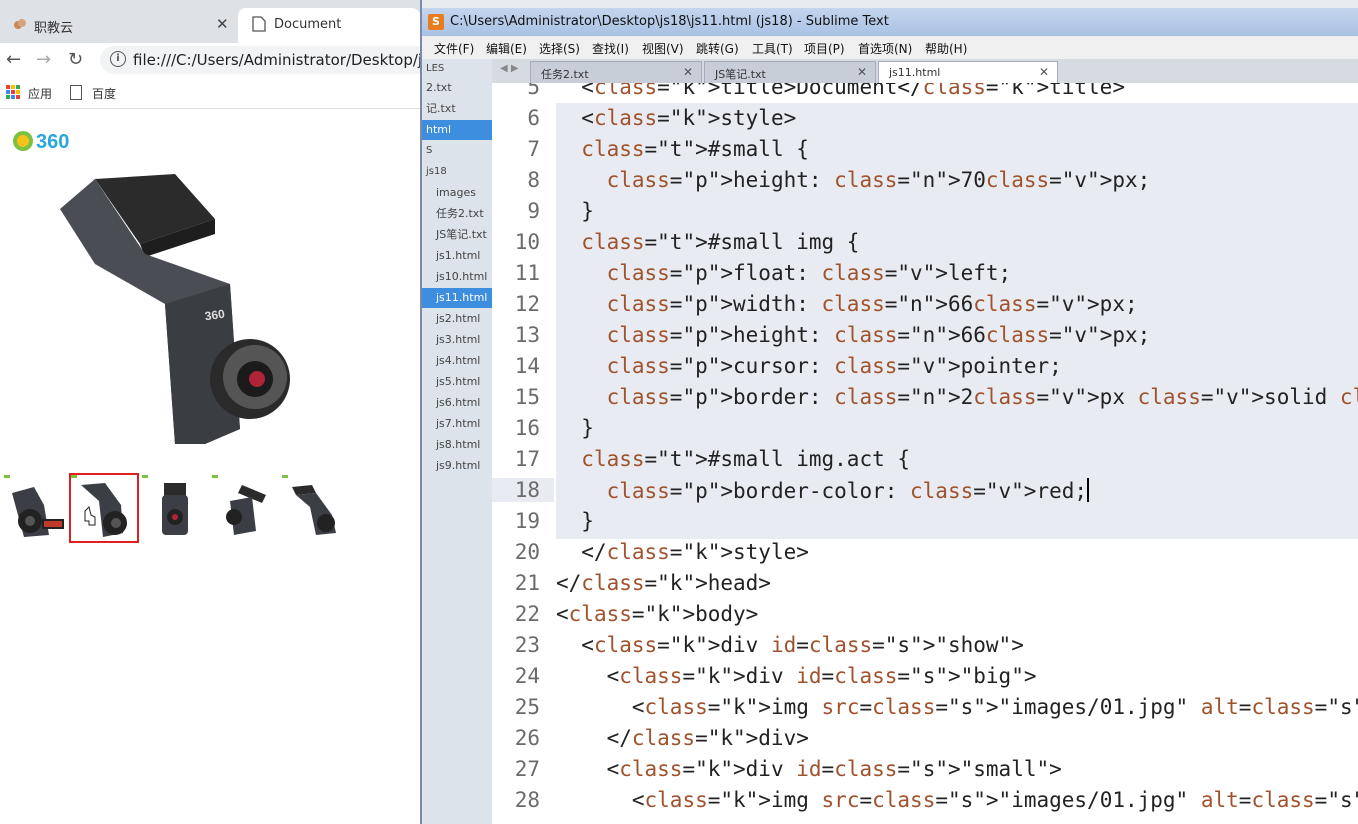 The image size is (1358, 824). What do you see at coordinates (823, 490) in the screenshot?
I see `code-line: class="p">border-color: class="v">red;` at bounding box center [823, 490].